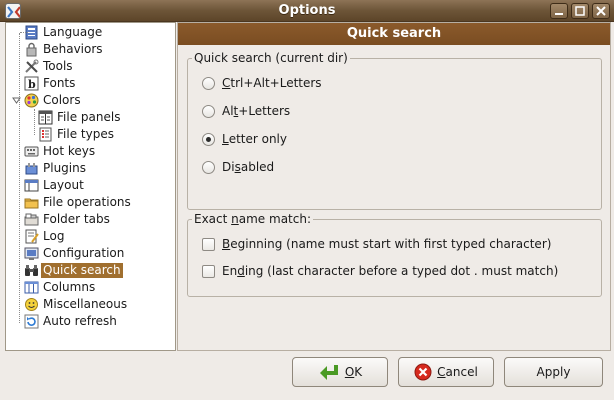 This screenshot has height=400, width=614. I want to click on log-icon, so click(31, 236).